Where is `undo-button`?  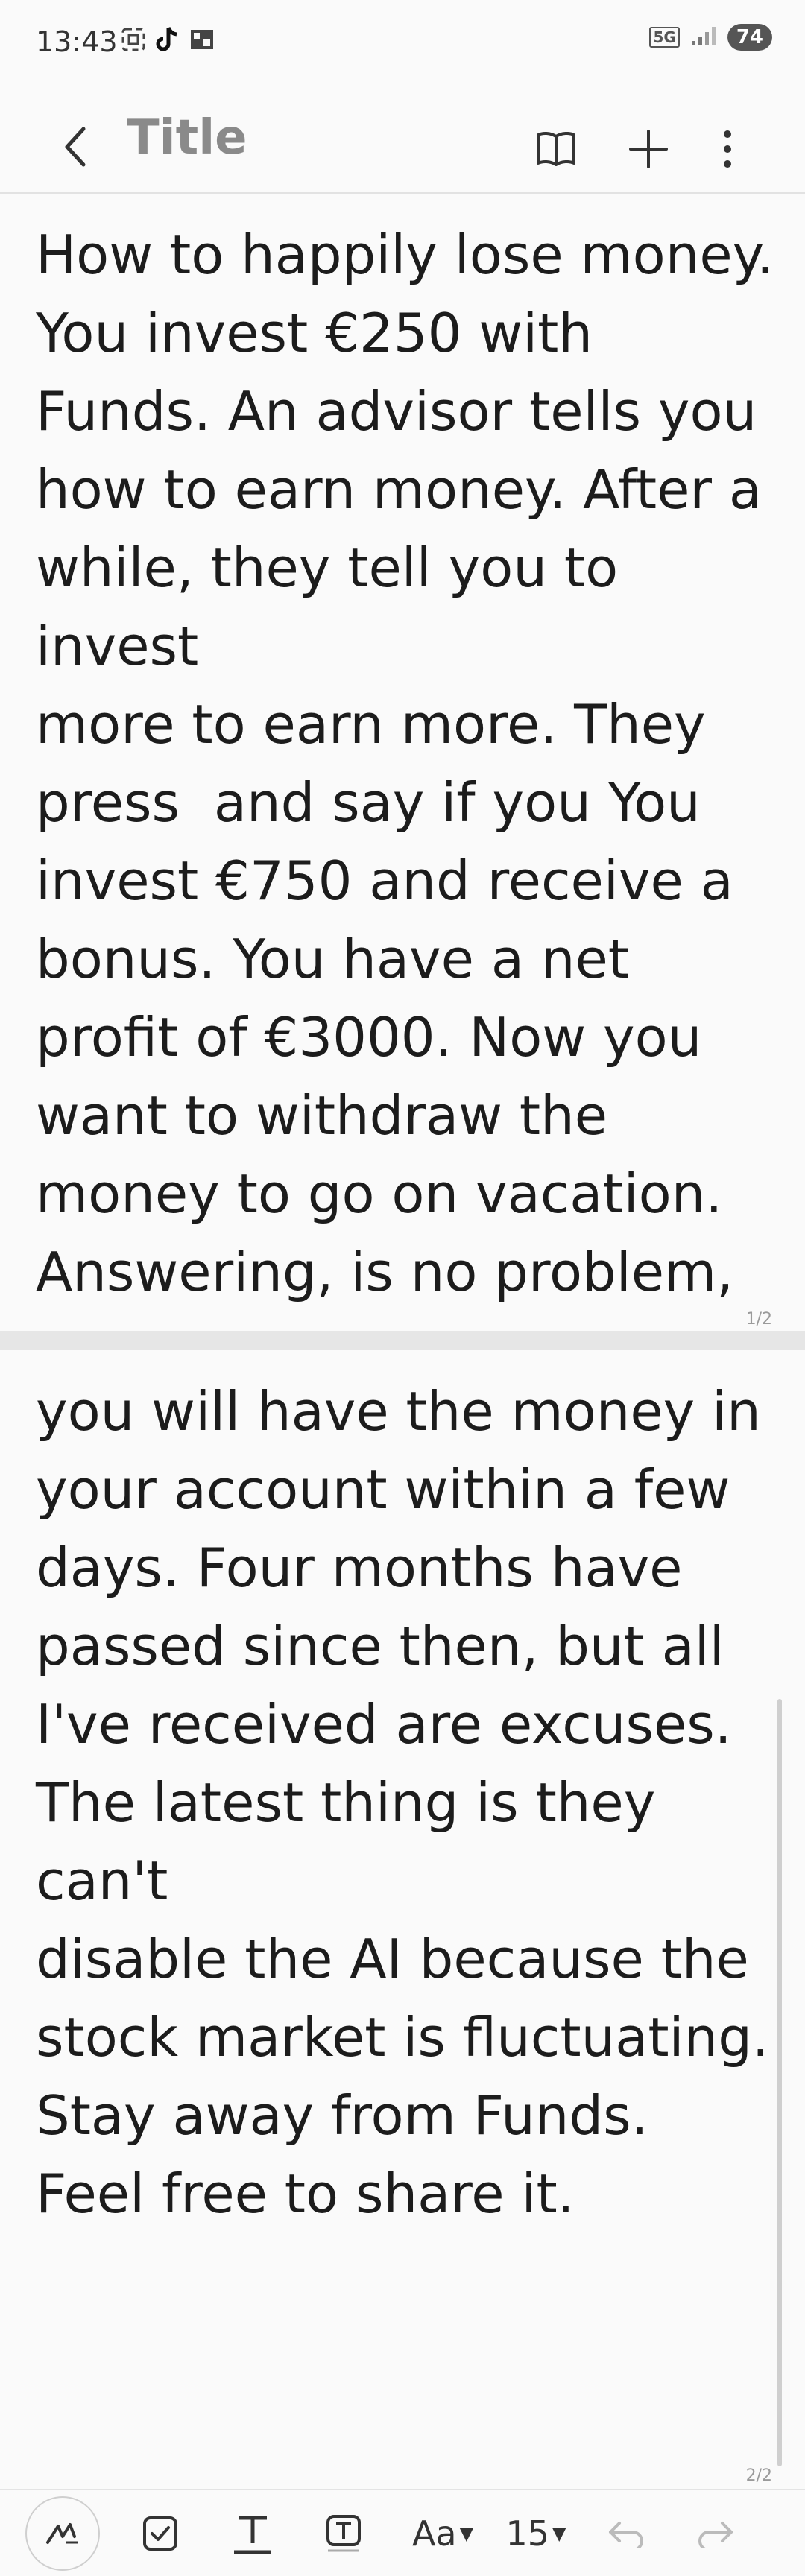 undo-button is located at coordinates (626, 2533).